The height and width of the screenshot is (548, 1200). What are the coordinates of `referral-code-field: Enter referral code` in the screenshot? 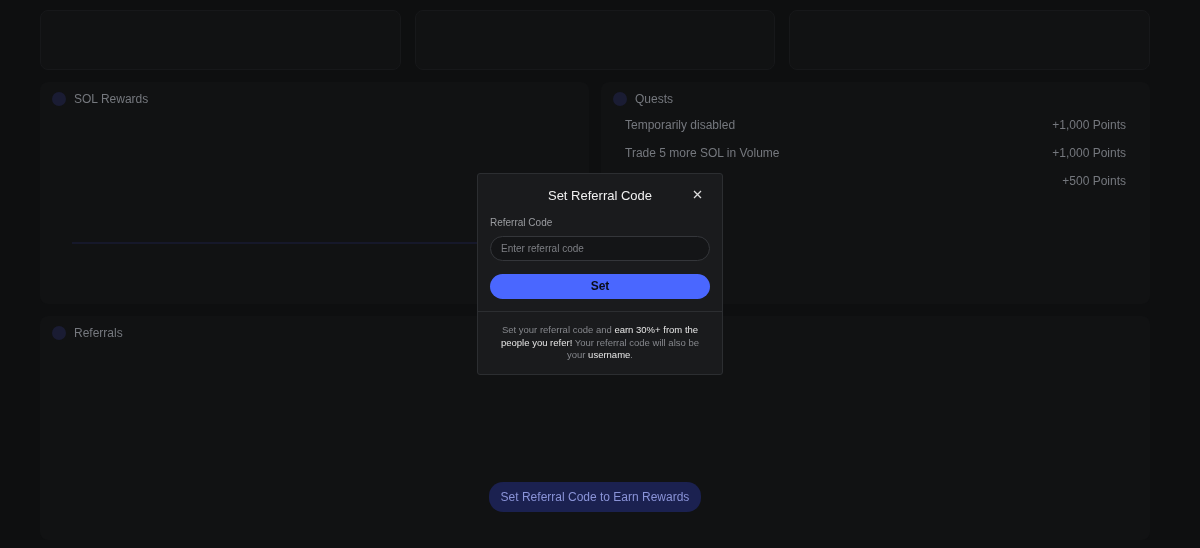 It's located at (600, 248).